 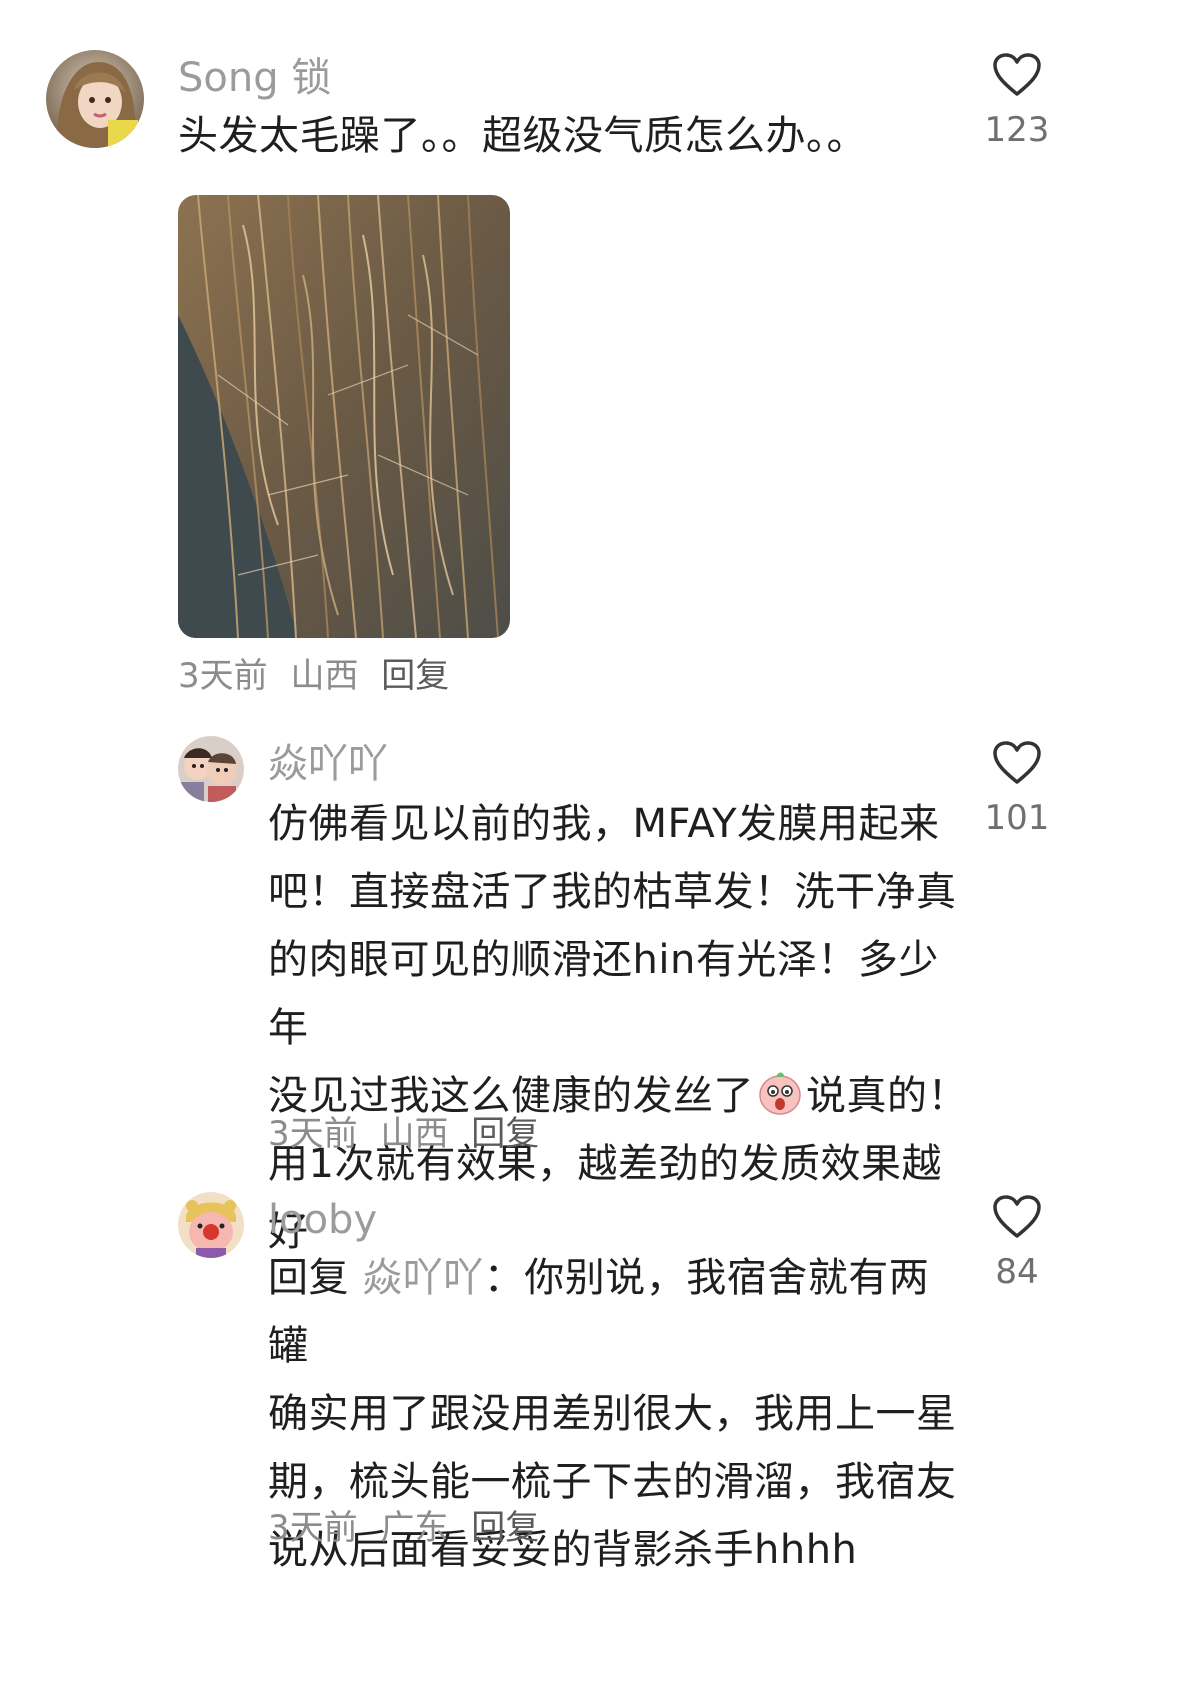 What do you see at coordinates (1017, 130) in the screenshot?
I see `like-count: 123` at bounding box center [1017, 130].